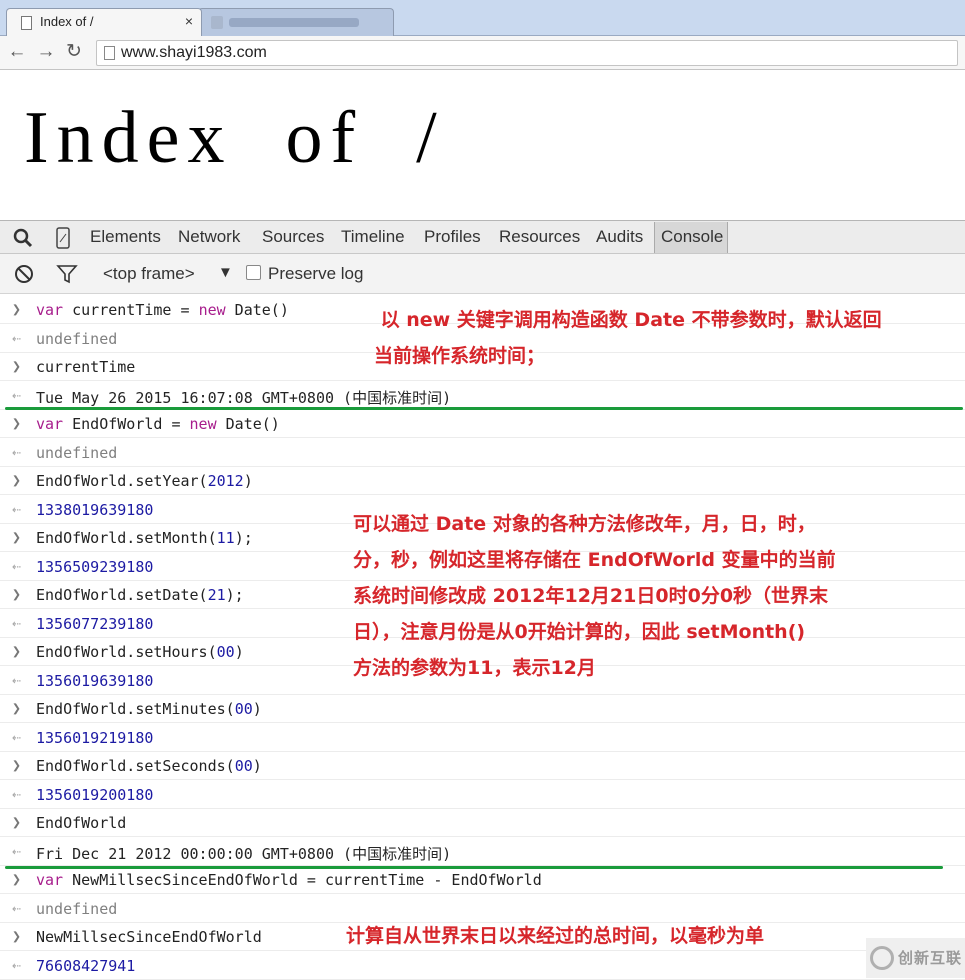 This screenshot has height=980, width=965. I want to click on console-input-row: ❯ EndOfWorld, so click(482, 823).